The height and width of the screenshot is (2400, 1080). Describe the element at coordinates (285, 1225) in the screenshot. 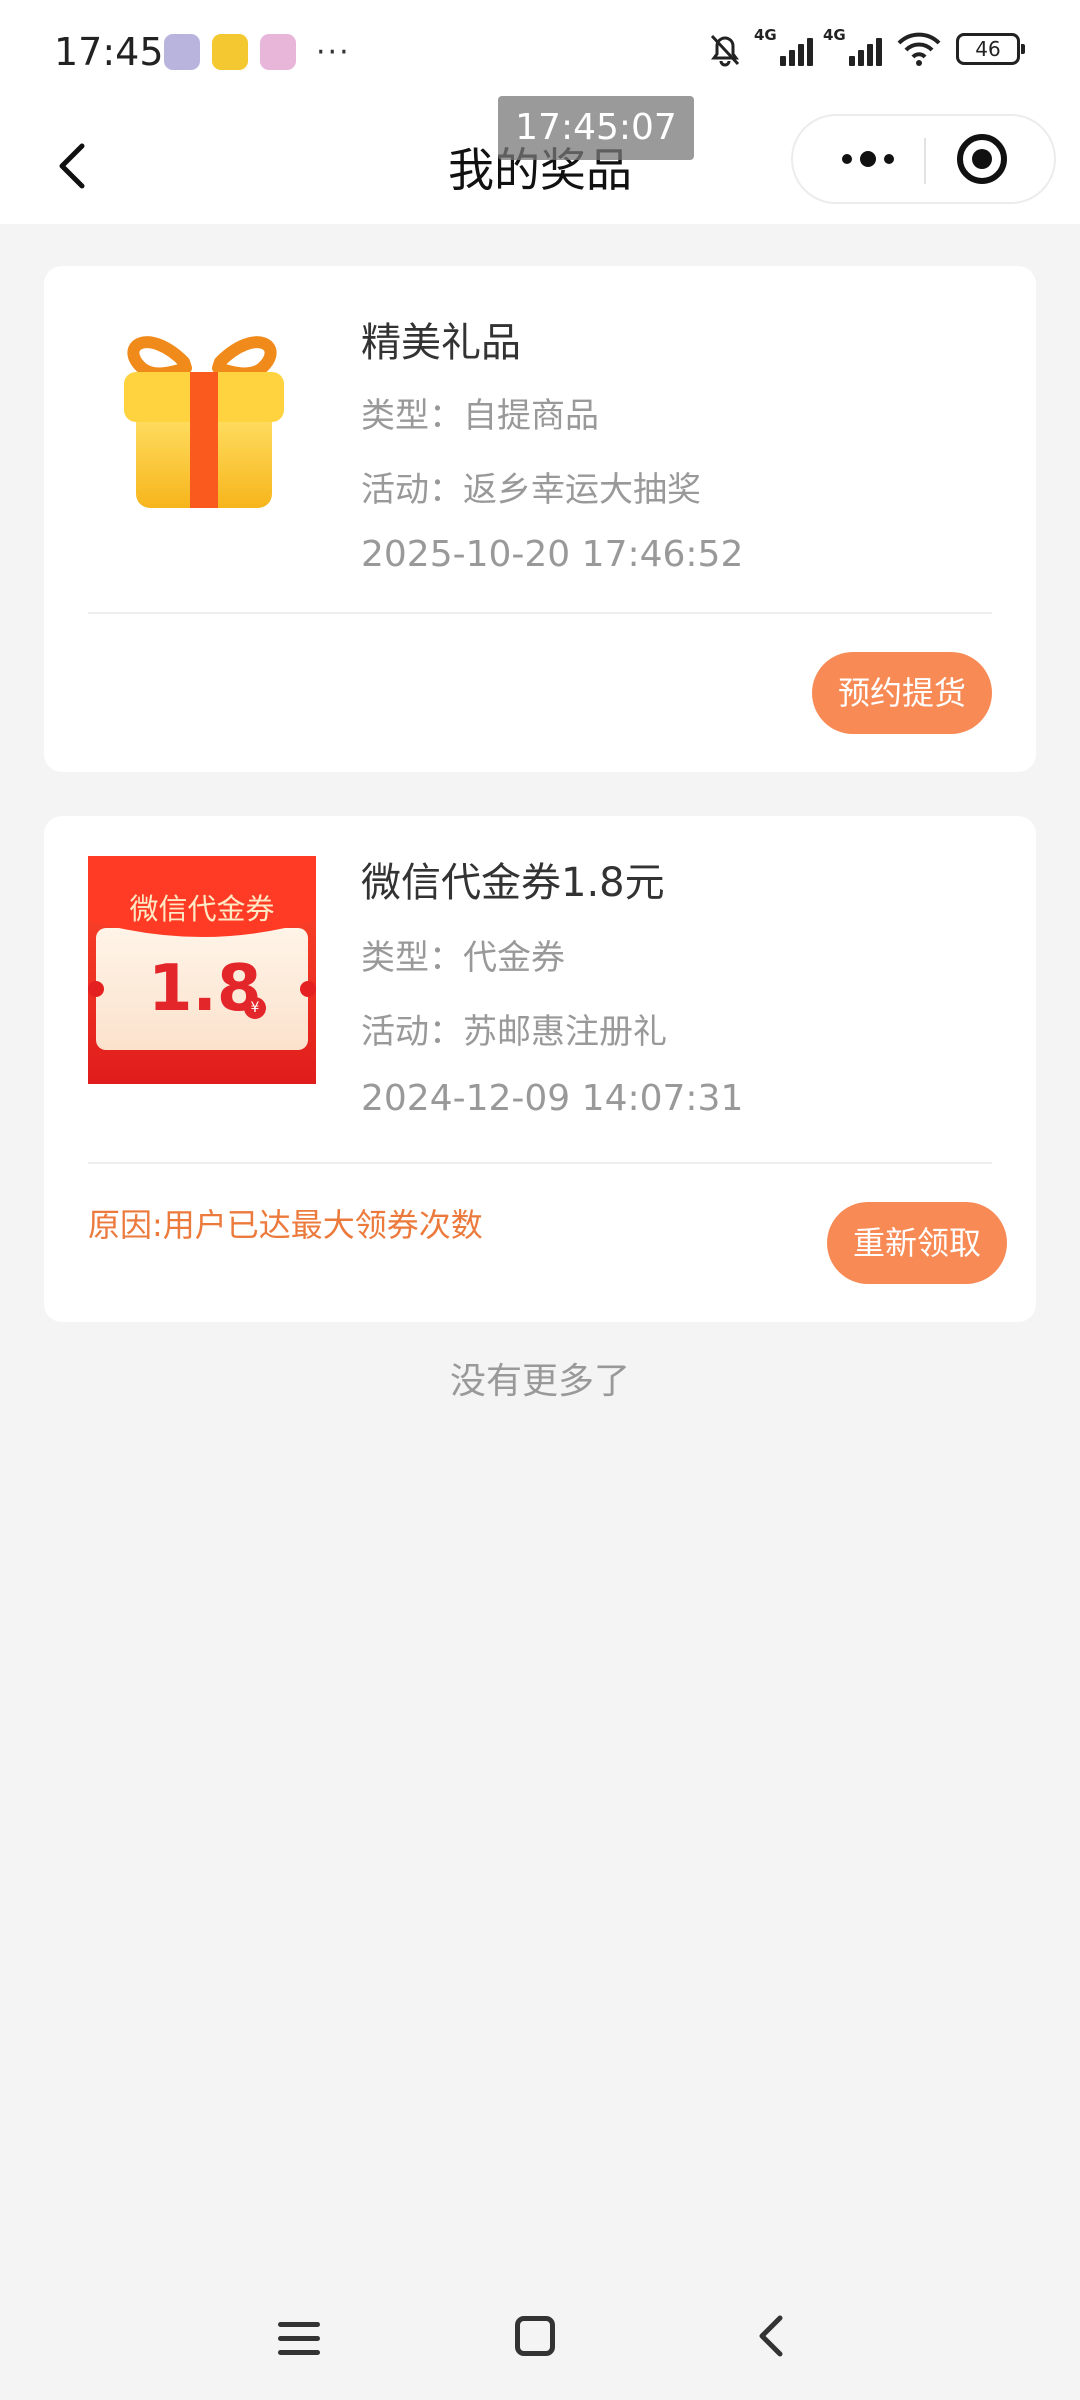

I see `failure-reason: 原因:用户已达最大领券次数` at that location.